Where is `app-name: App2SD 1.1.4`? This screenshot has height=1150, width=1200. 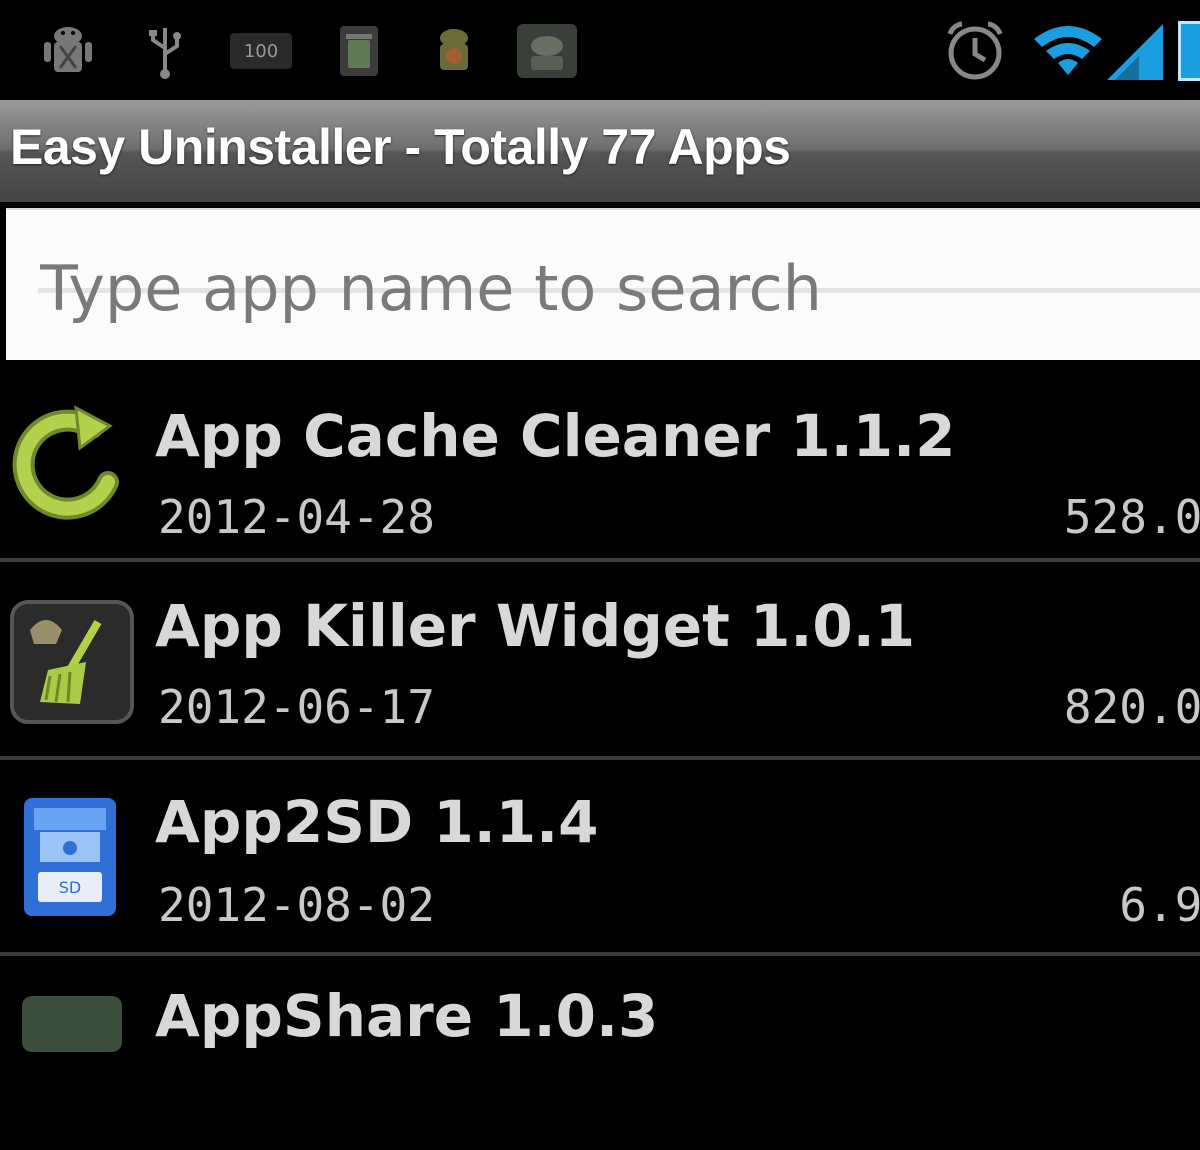
app-name: App2SD 1.1.4 is located at coordinates (377, 822).